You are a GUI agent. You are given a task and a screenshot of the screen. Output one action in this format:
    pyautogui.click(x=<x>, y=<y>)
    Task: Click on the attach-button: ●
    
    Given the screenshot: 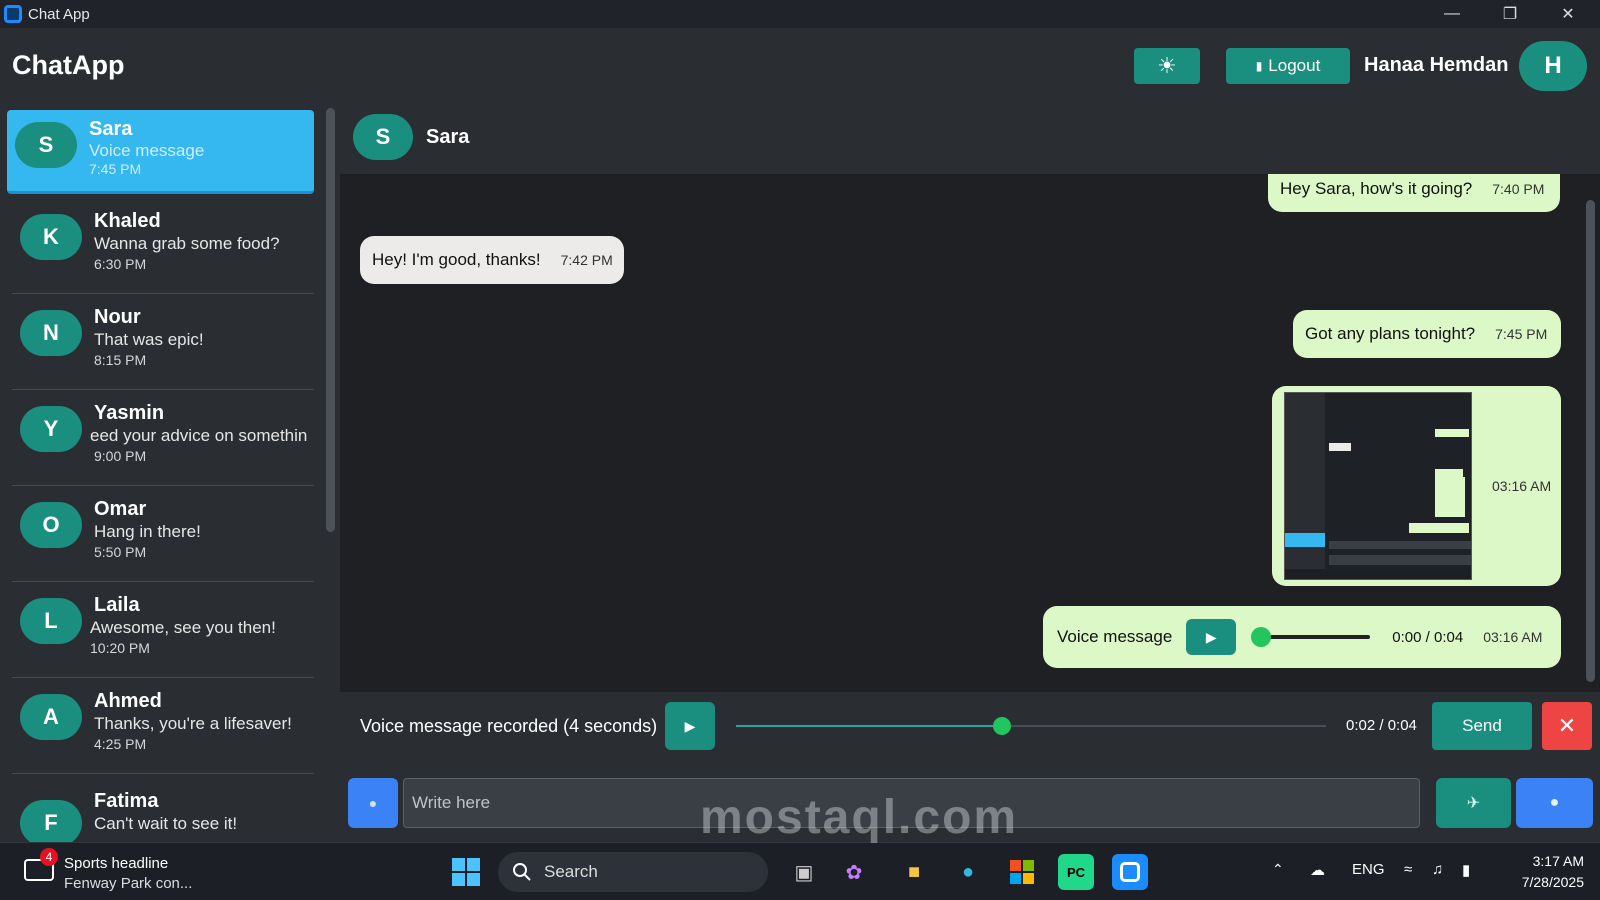 What is the action you would take?
    pyautogui.click(x=373, y=803)
    